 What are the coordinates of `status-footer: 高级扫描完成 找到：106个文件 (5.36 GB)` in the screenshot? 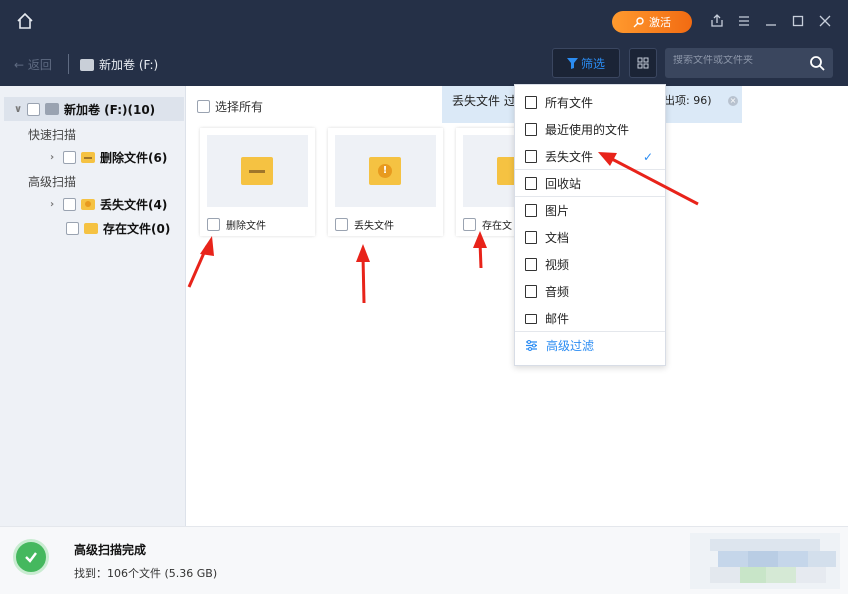 It's located at (424, 560).